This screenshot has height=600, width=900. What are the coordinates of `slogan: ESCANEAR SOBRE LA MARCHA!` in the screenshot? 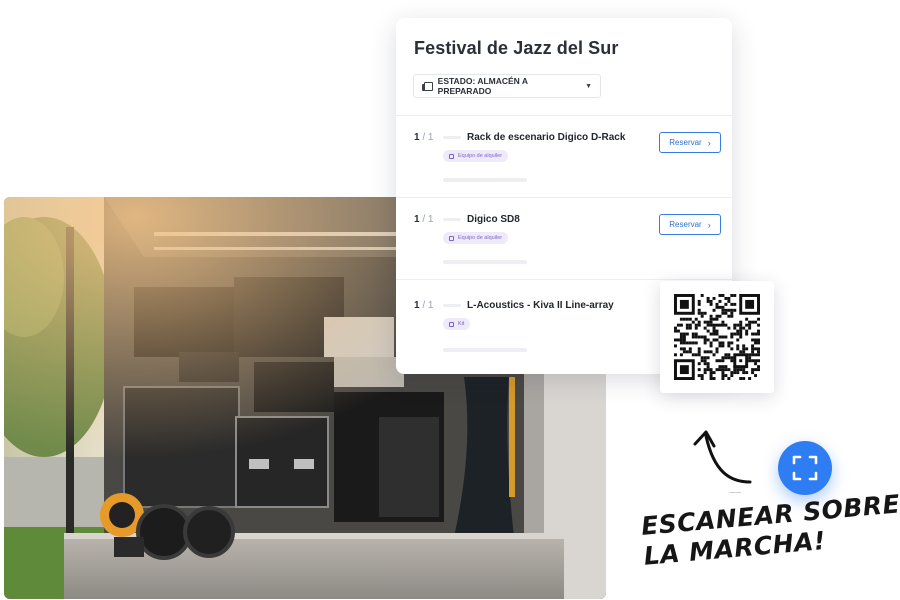 It's located at (770, 530).